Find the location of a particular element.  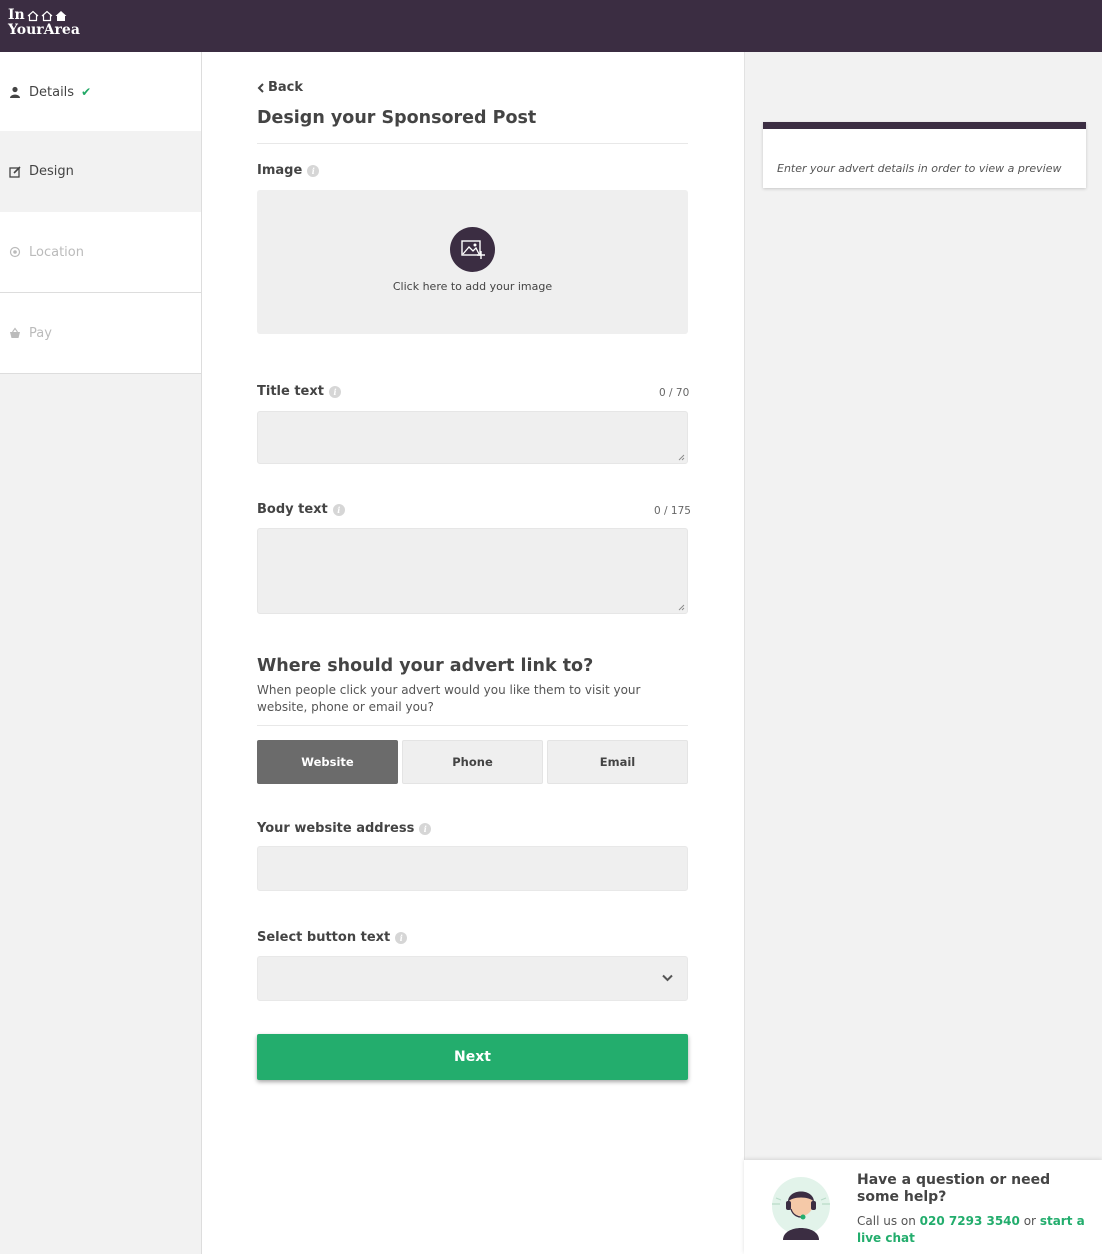

title-text-field is located at coordinates (472, 437).